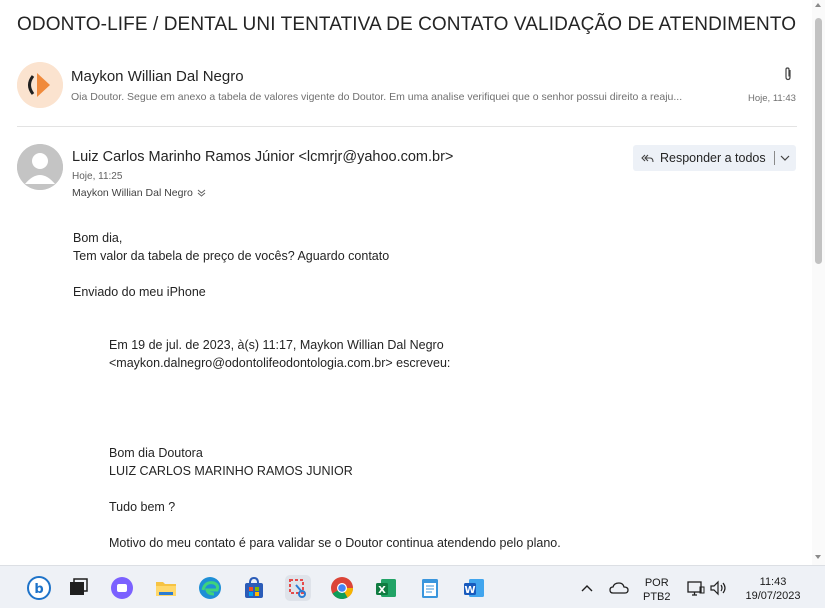 The height and width of the screenshot is (608, 825). Describe the element at coordinates (773, 589) in the screenshot. I see `clock: 11:43 19/07/2023` at that location.